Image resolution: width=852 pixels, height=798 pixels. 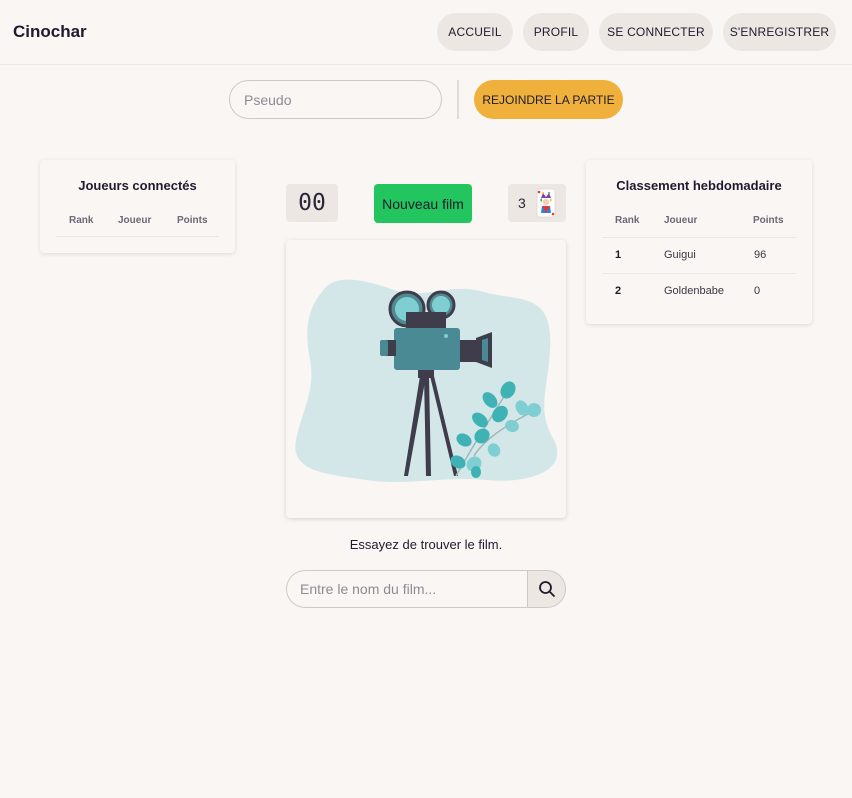 I want to click on new-film-button: Nouveau film, so click(x=423, y=203).